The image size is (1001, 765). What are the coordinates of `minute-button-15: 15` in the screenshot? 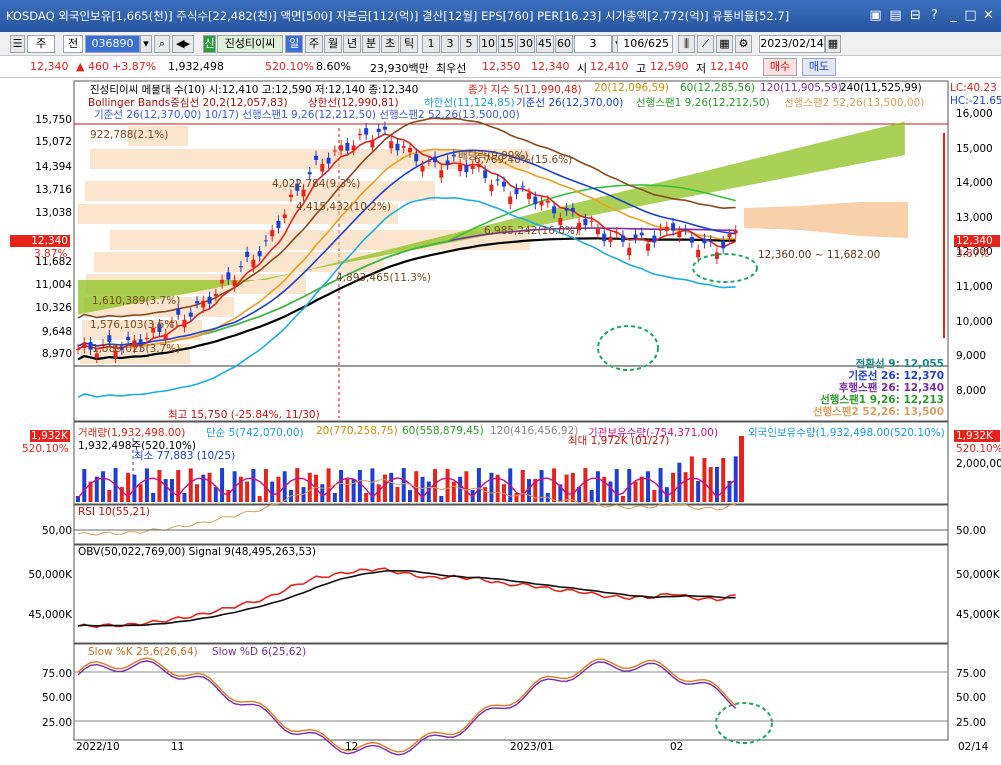 It's located at (507, 44).